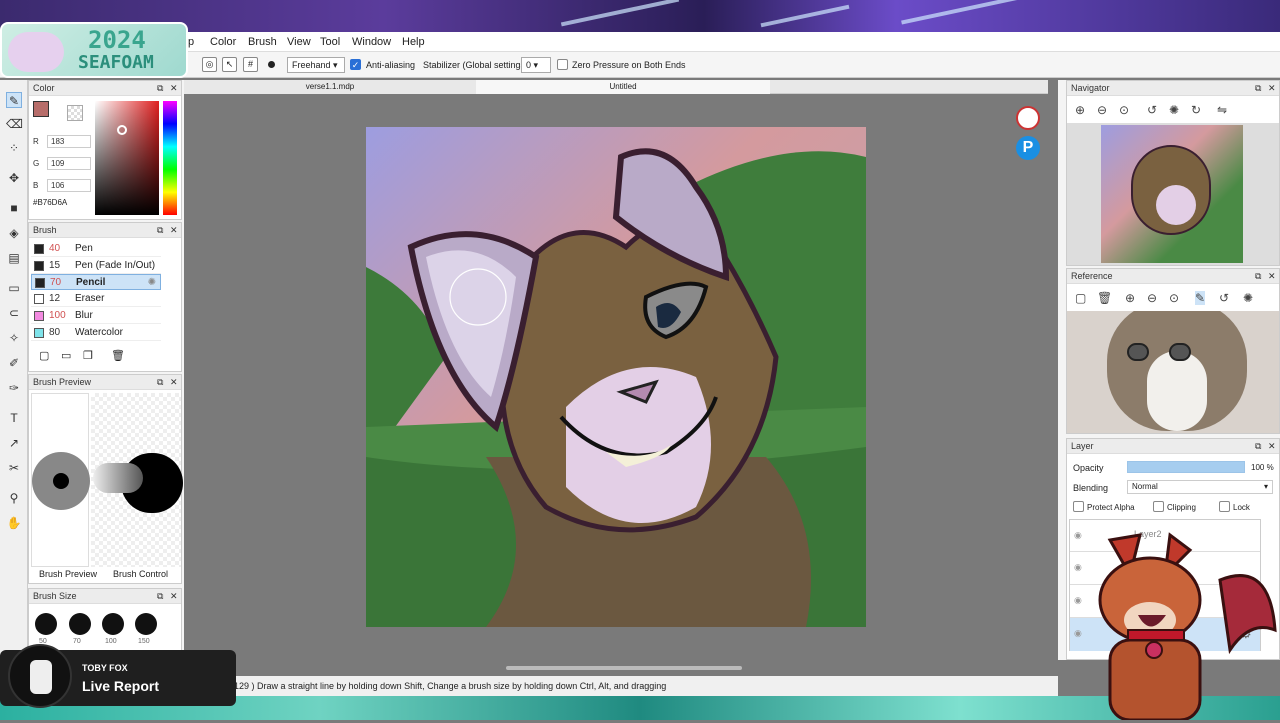 The width and height of the screenshot is (1280, 723). I want to click on brush-item-pen: 40 Pen, so click(96, 249).